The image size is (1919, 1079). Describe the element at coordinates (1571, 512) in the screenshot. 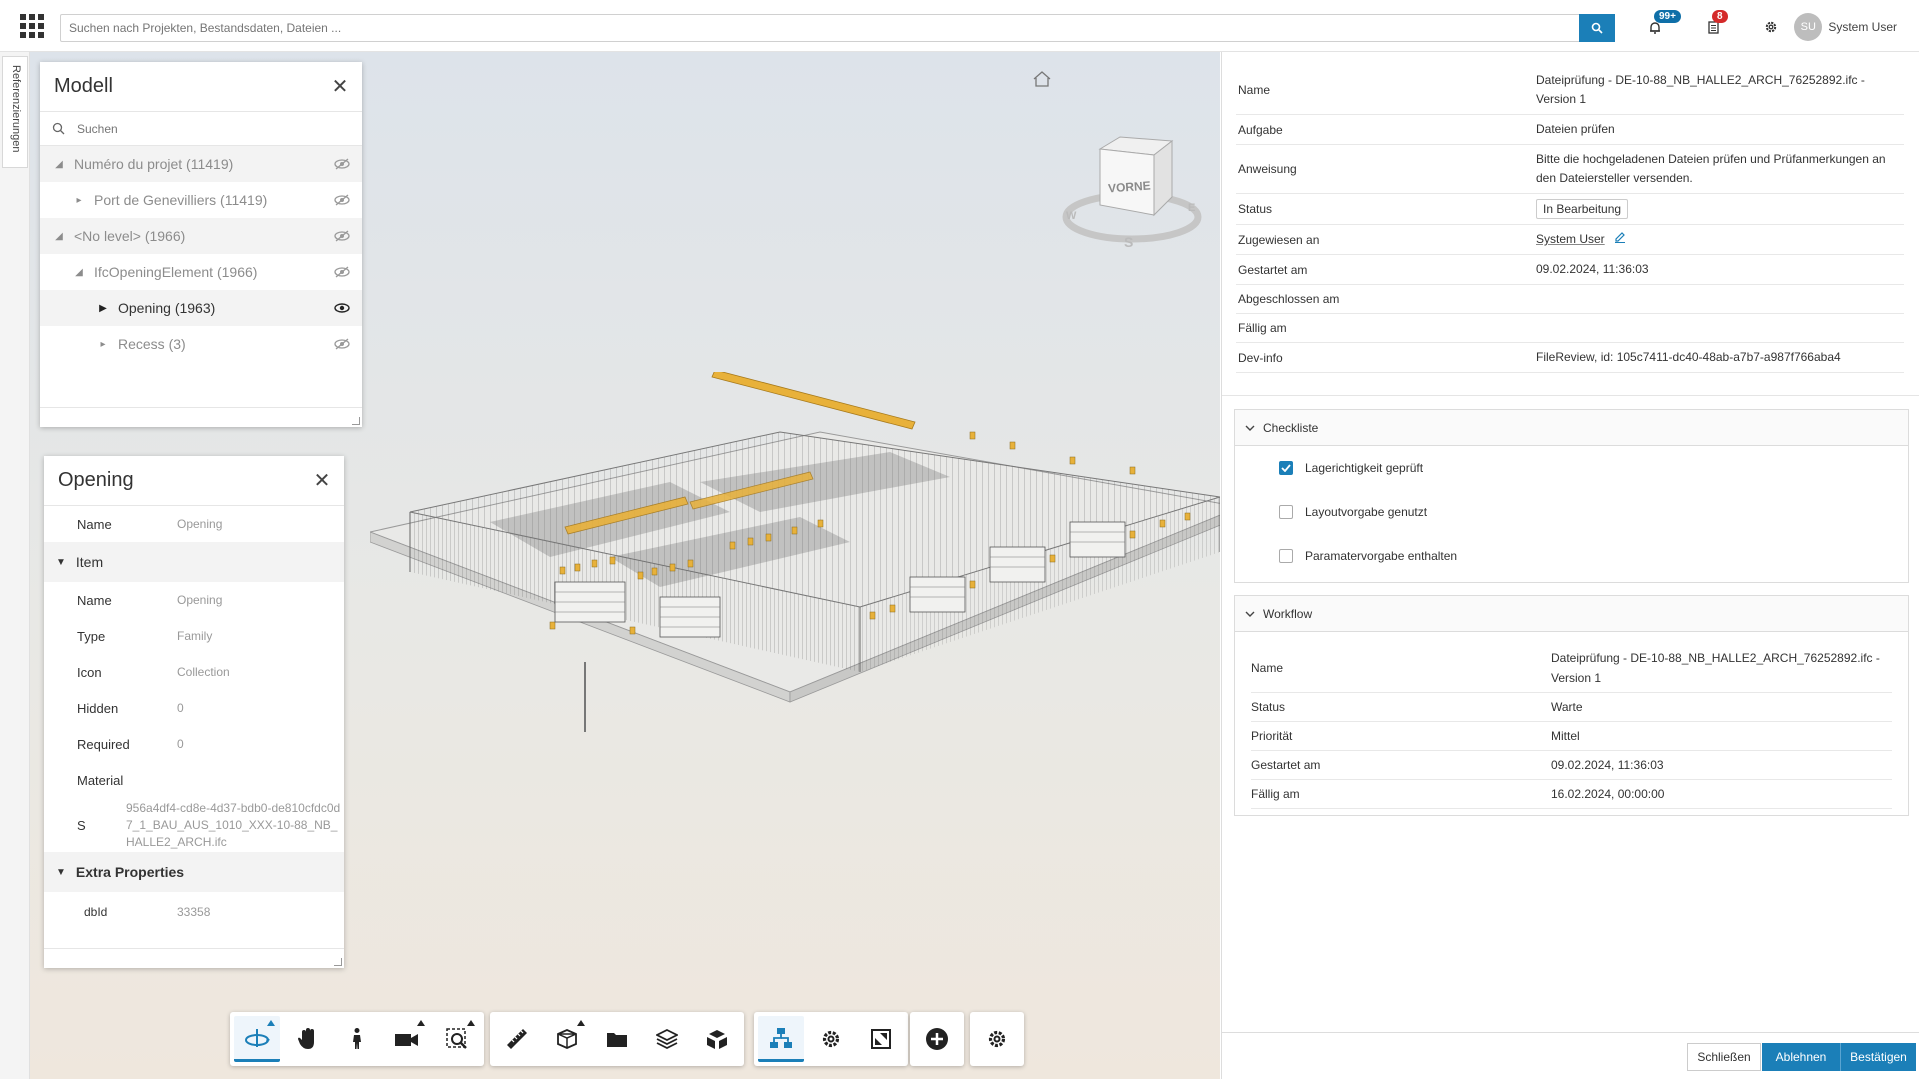

I see `checklist-item: Layoutvorgabe genutzt` at that location.